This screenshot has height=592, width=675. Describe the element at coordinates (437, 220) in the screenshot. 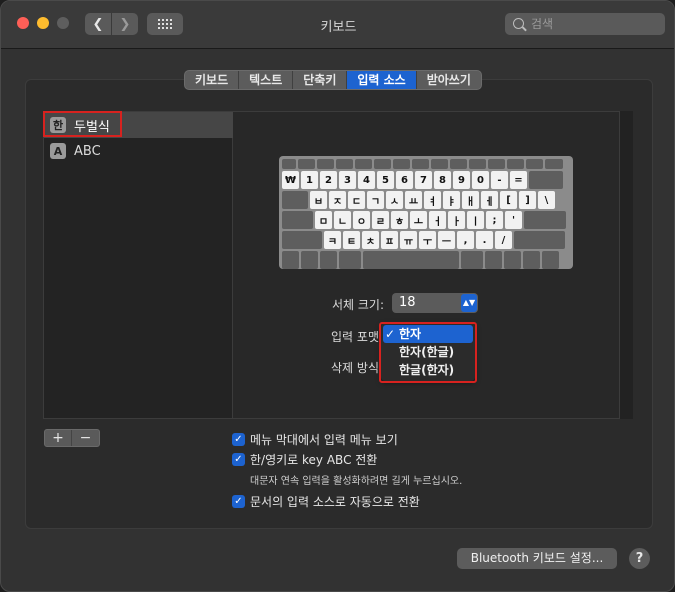

I see `keyboard-key: ㅓ` at that location.